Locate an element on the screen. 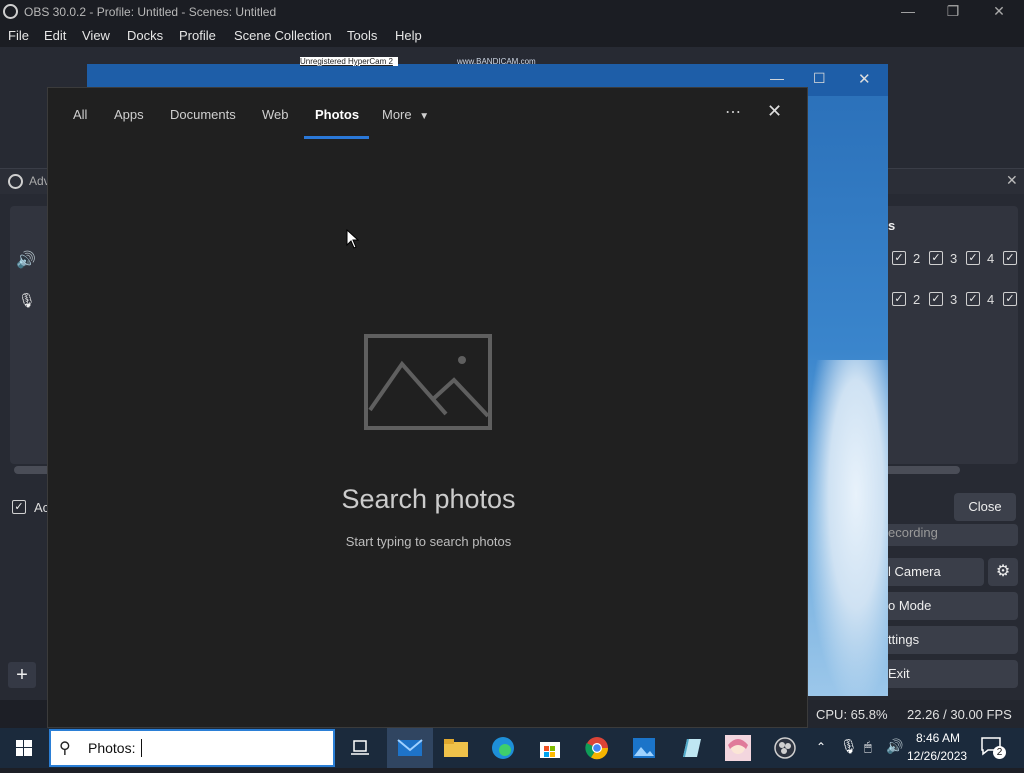 This screenshot has width=1024, height=773. more-options-icon: ⋯ is located at coordinates (733, 112).